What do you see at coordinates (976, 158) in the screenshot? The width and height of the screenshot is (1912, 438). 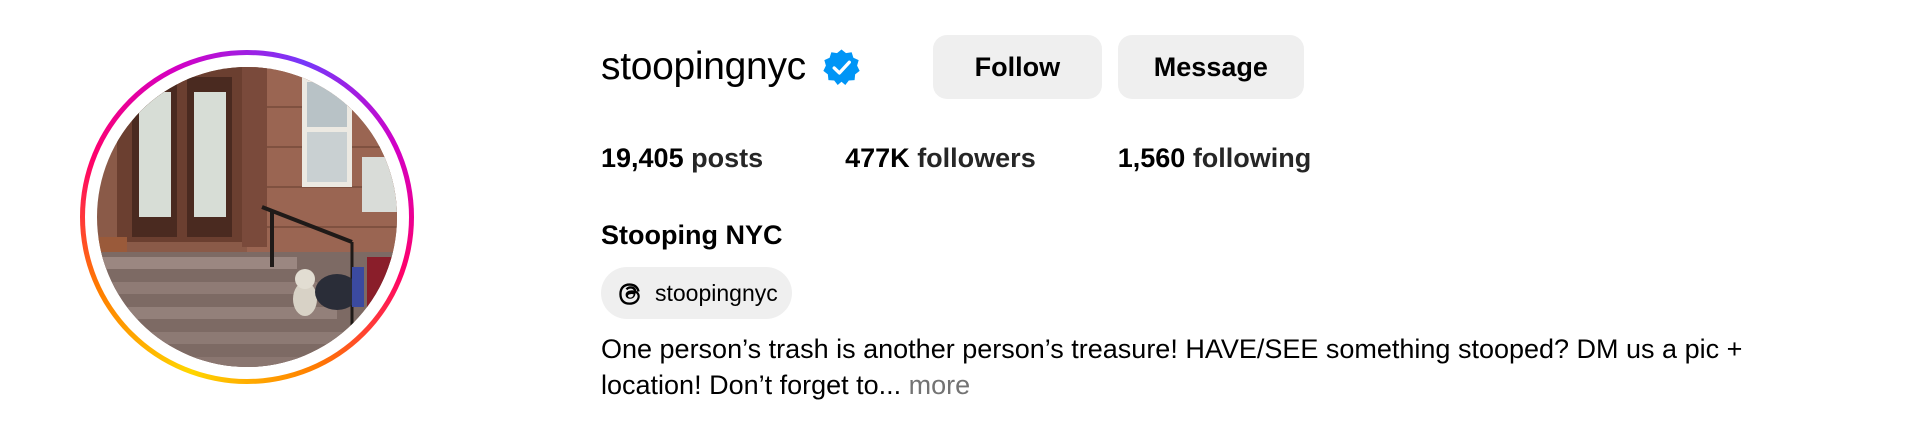 I see `followers-label: followers` at bounding box center [976, 158].